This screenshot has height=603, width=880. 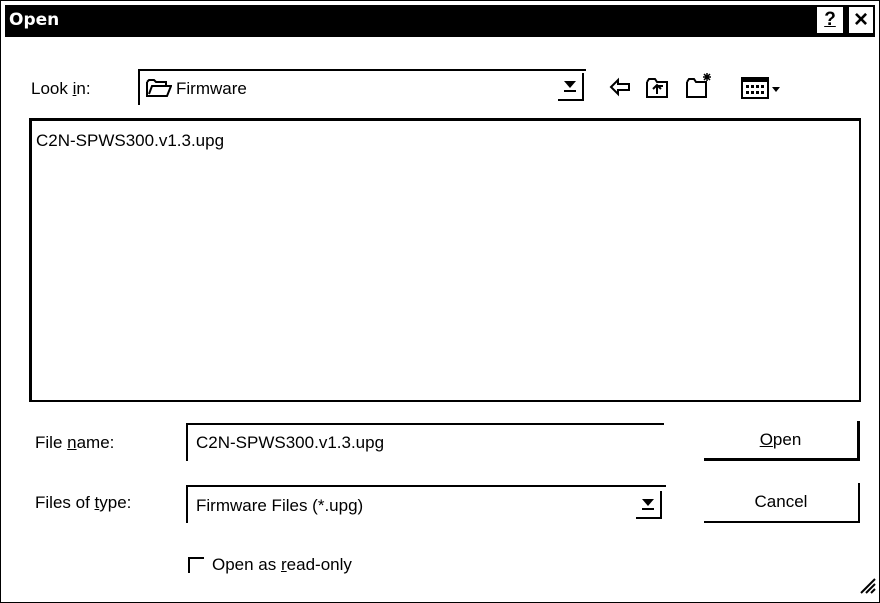 What do you see at coordinates (280, 505) in the screenshot?
I see `file-type-value: Firmware Files (*.upg)` at bounding box center [280, 505].